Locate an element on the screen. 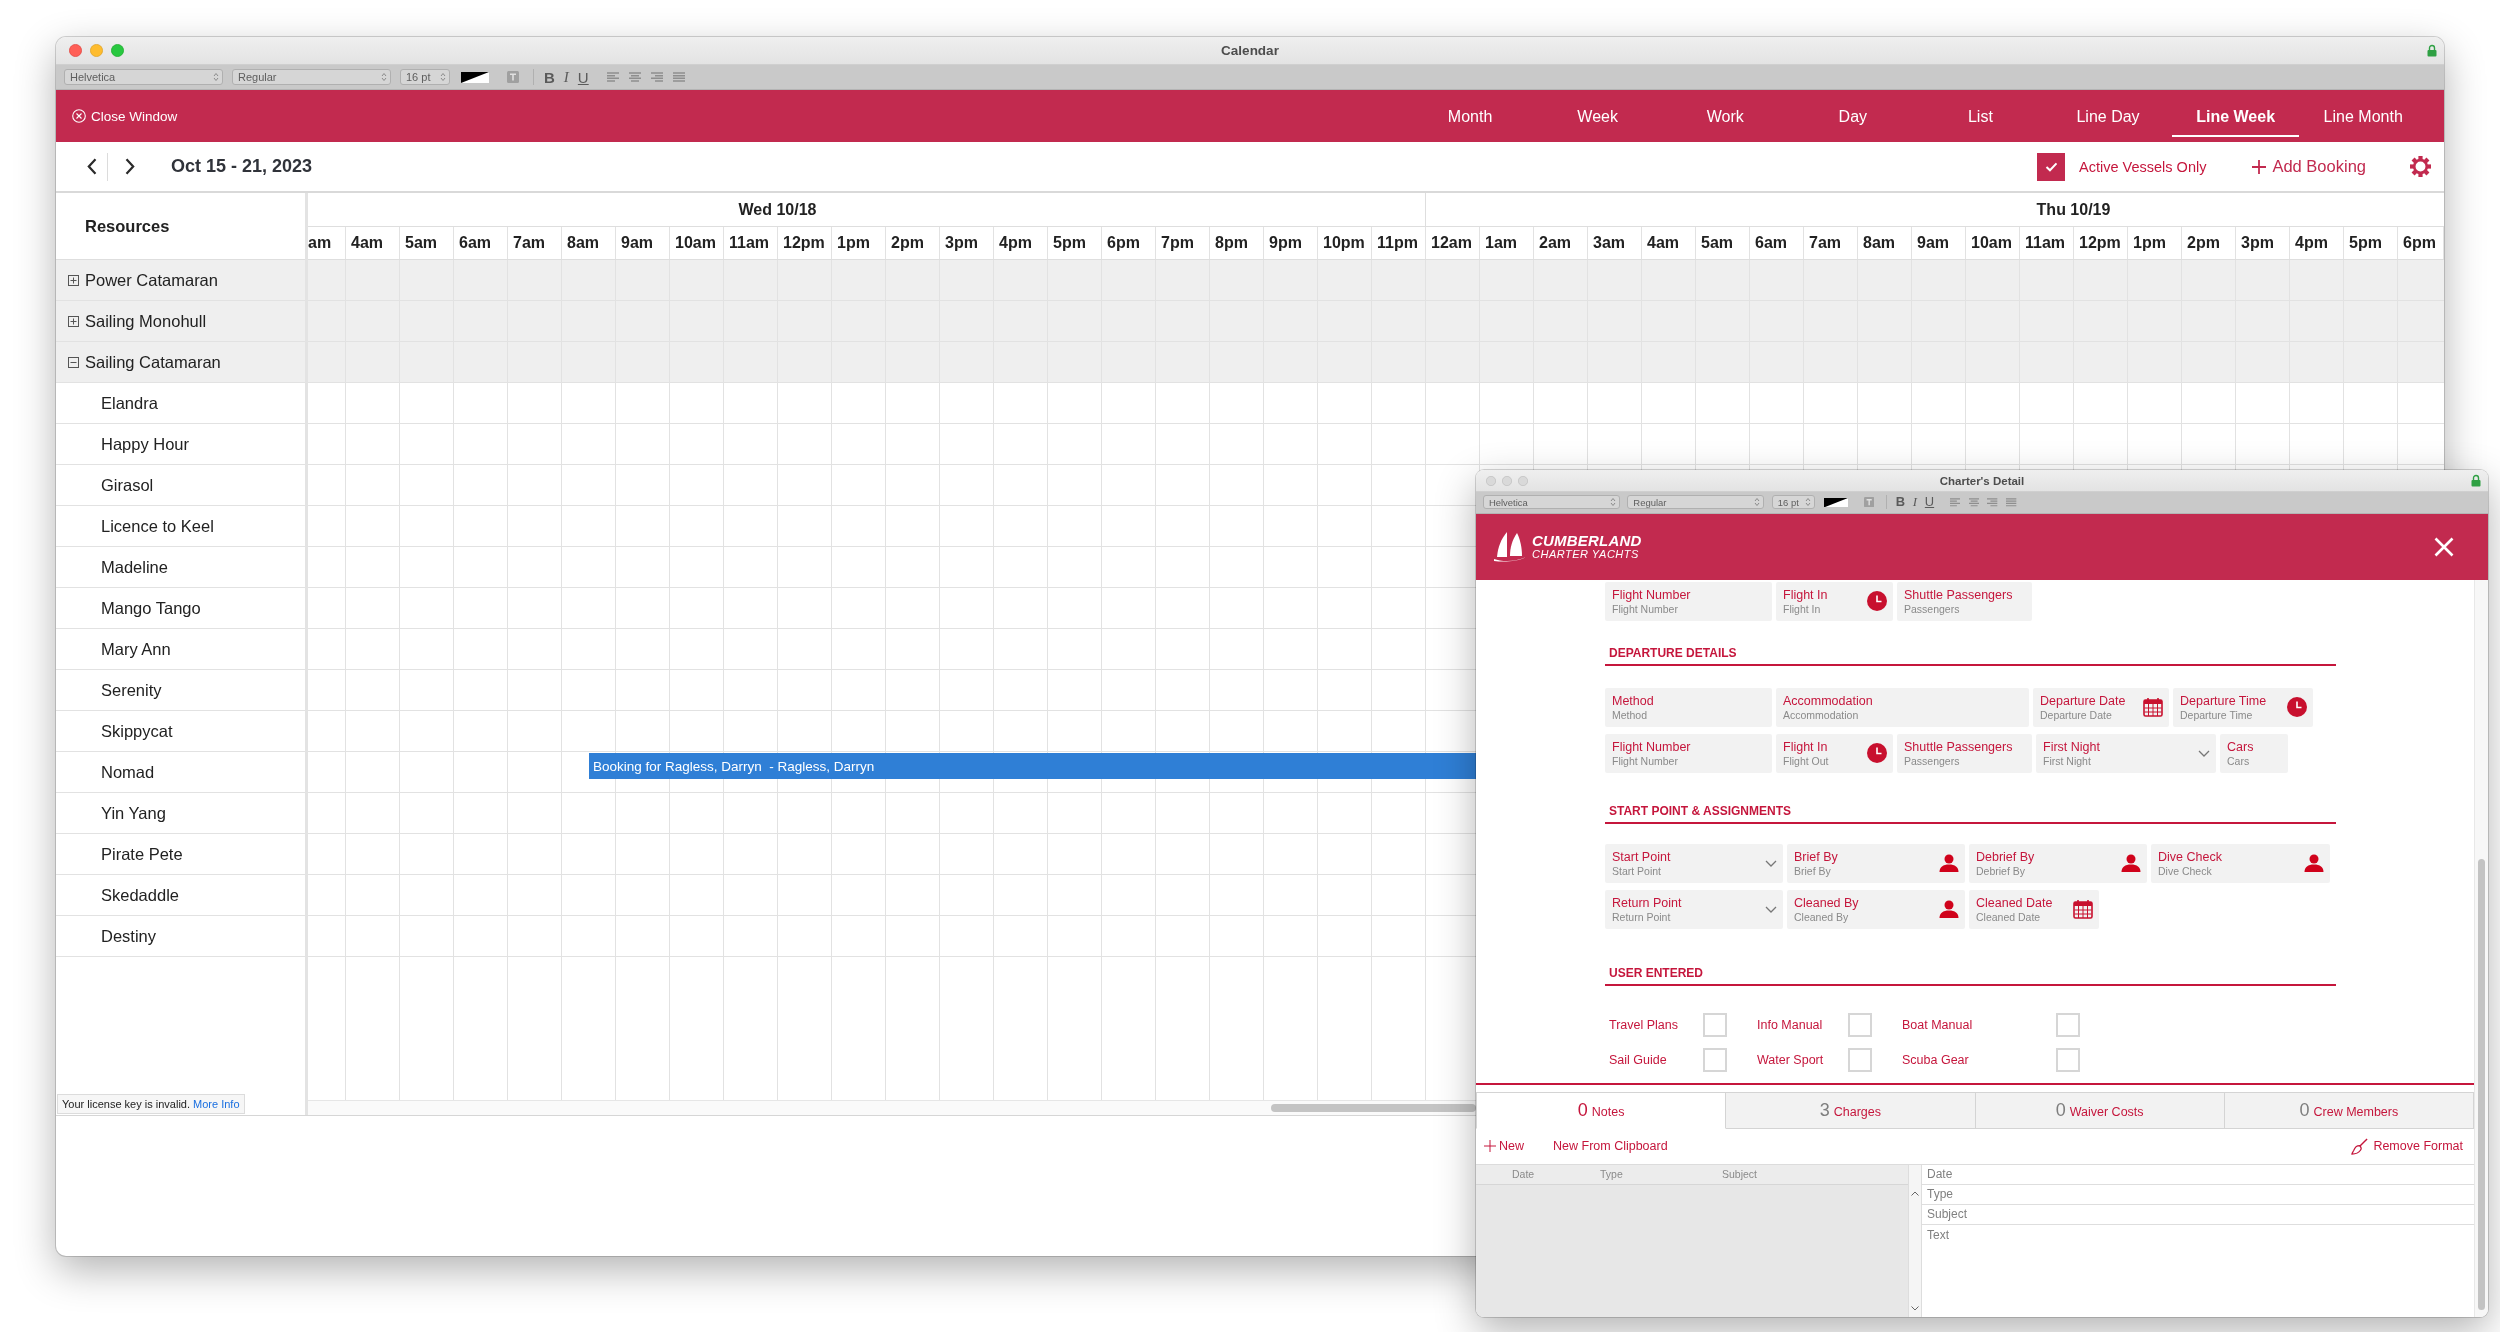  resource-label: Yin Yang is located at coordinates (133, 813).